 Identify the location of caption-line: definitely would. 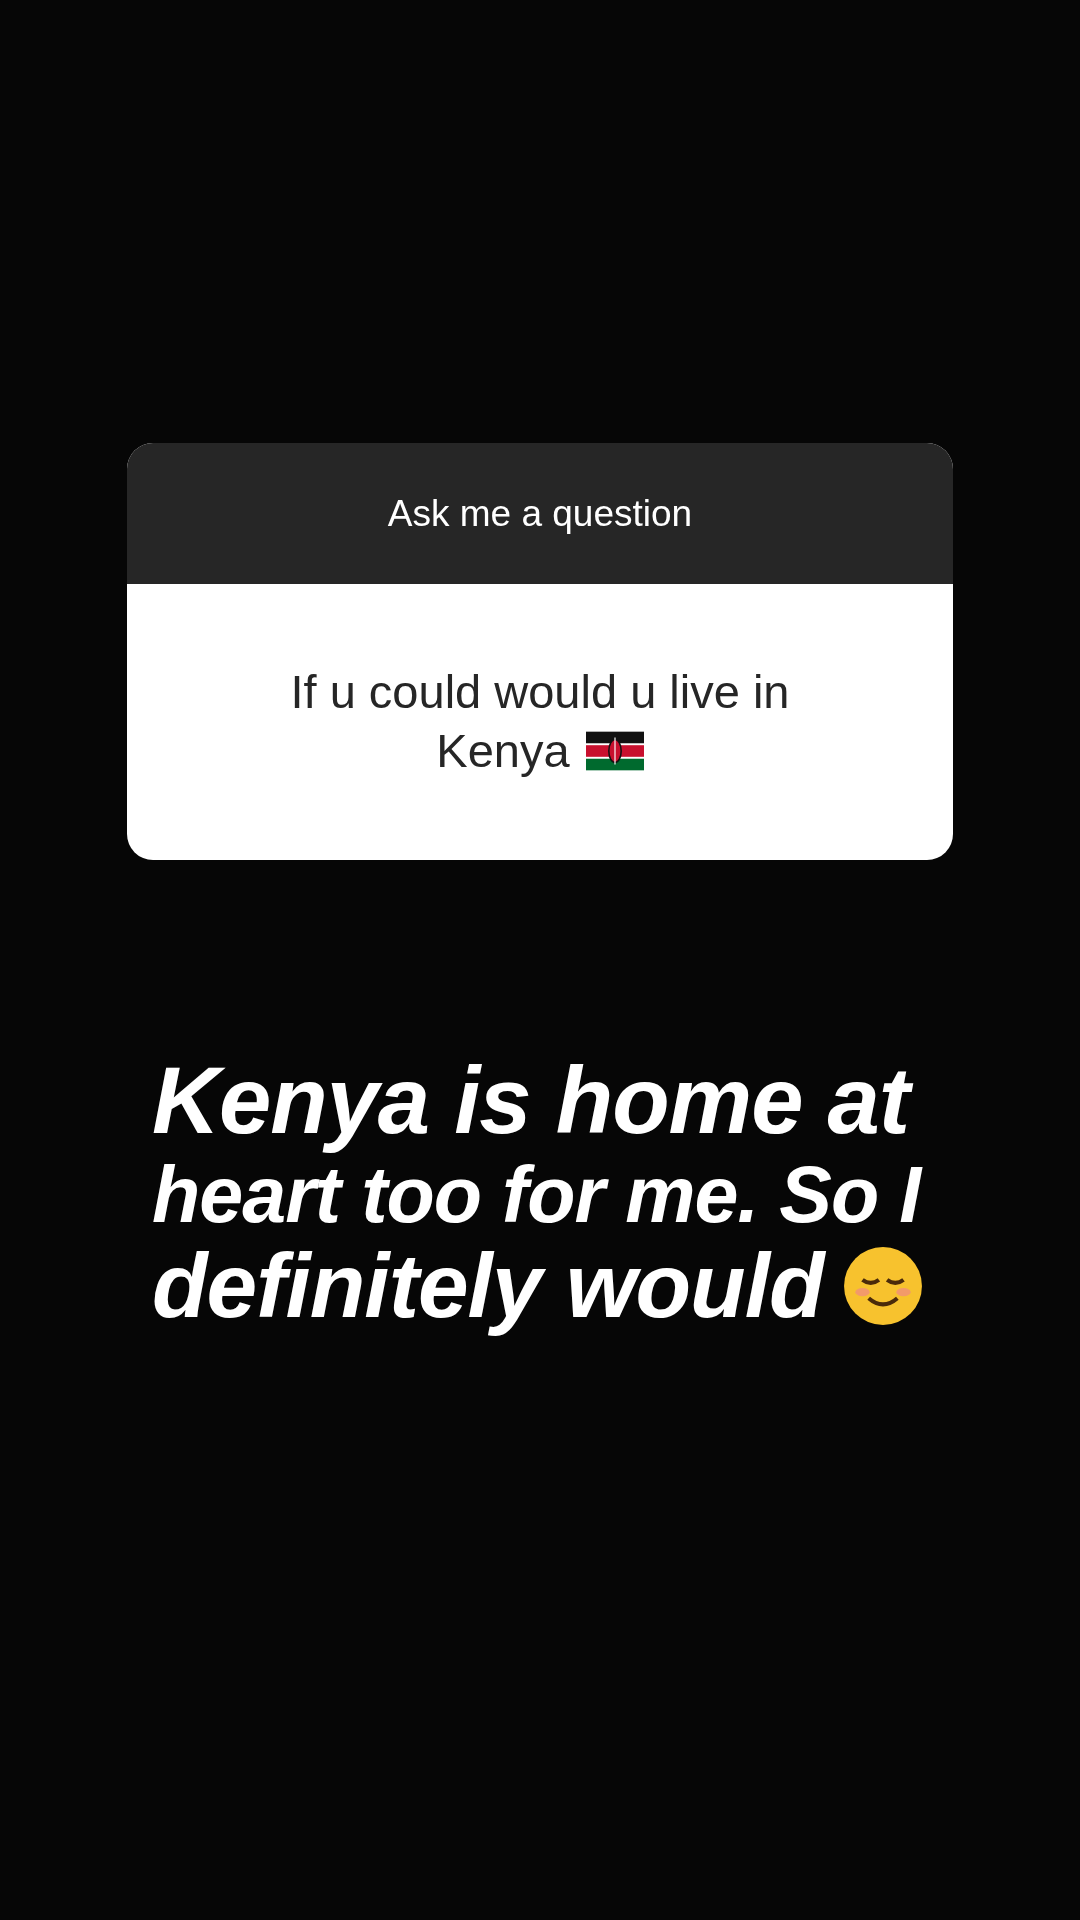
(488, 1286).